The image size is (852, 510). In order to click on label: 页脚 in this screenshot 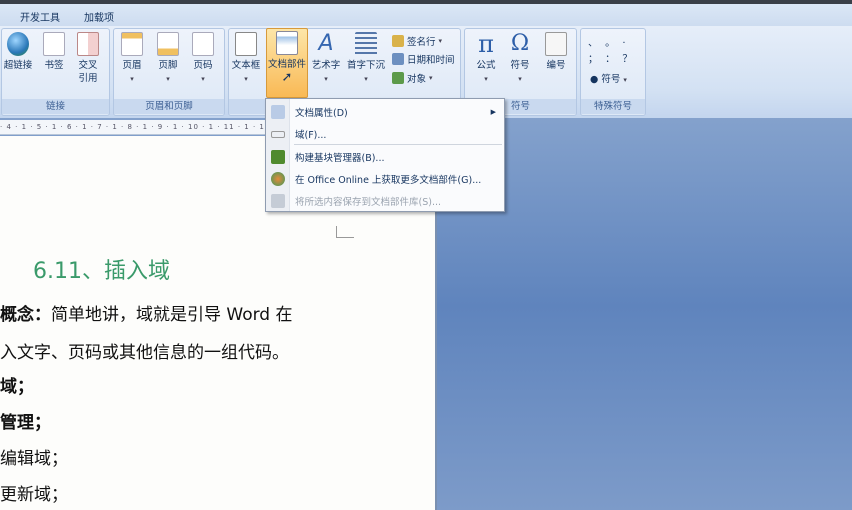, I will do `click(168, 65)`.